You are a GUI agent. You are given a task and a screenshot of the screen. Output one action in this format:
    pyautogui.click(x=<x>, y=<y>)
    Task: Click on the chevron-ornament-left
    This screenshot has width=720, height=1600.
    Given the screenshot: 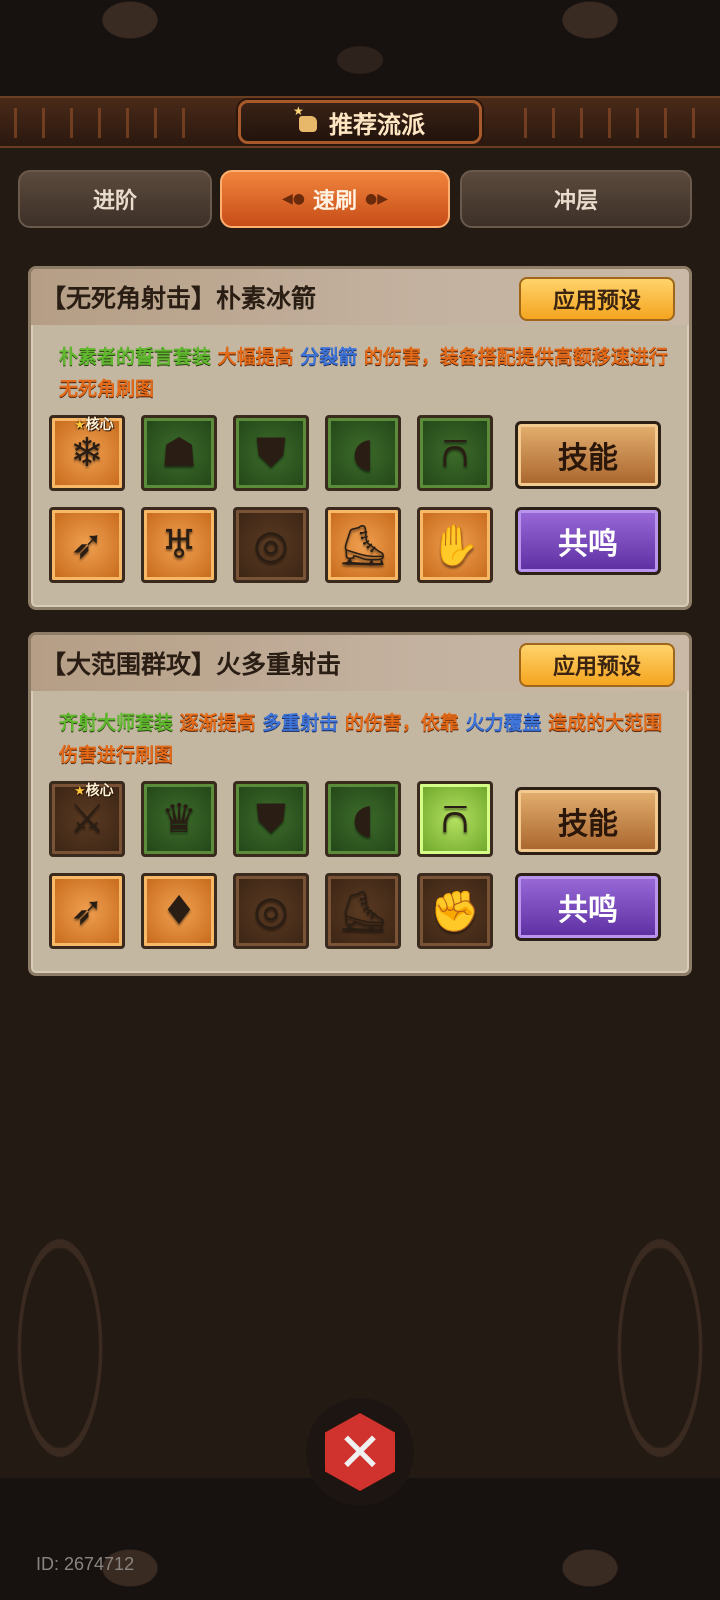 What is the action you would take?
    pyautogui.click(x=105, y=123)
    